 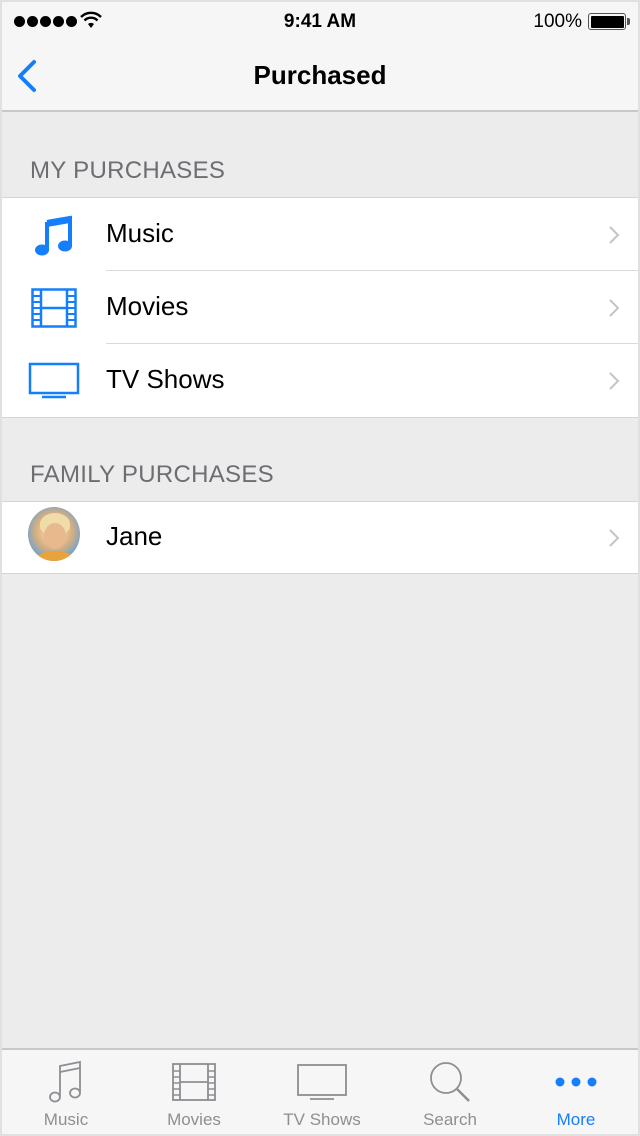 What do you see at coordinates (320, 234) in the screenshot?
I see `list-item-music: Music` at bounding box center [320, 234].